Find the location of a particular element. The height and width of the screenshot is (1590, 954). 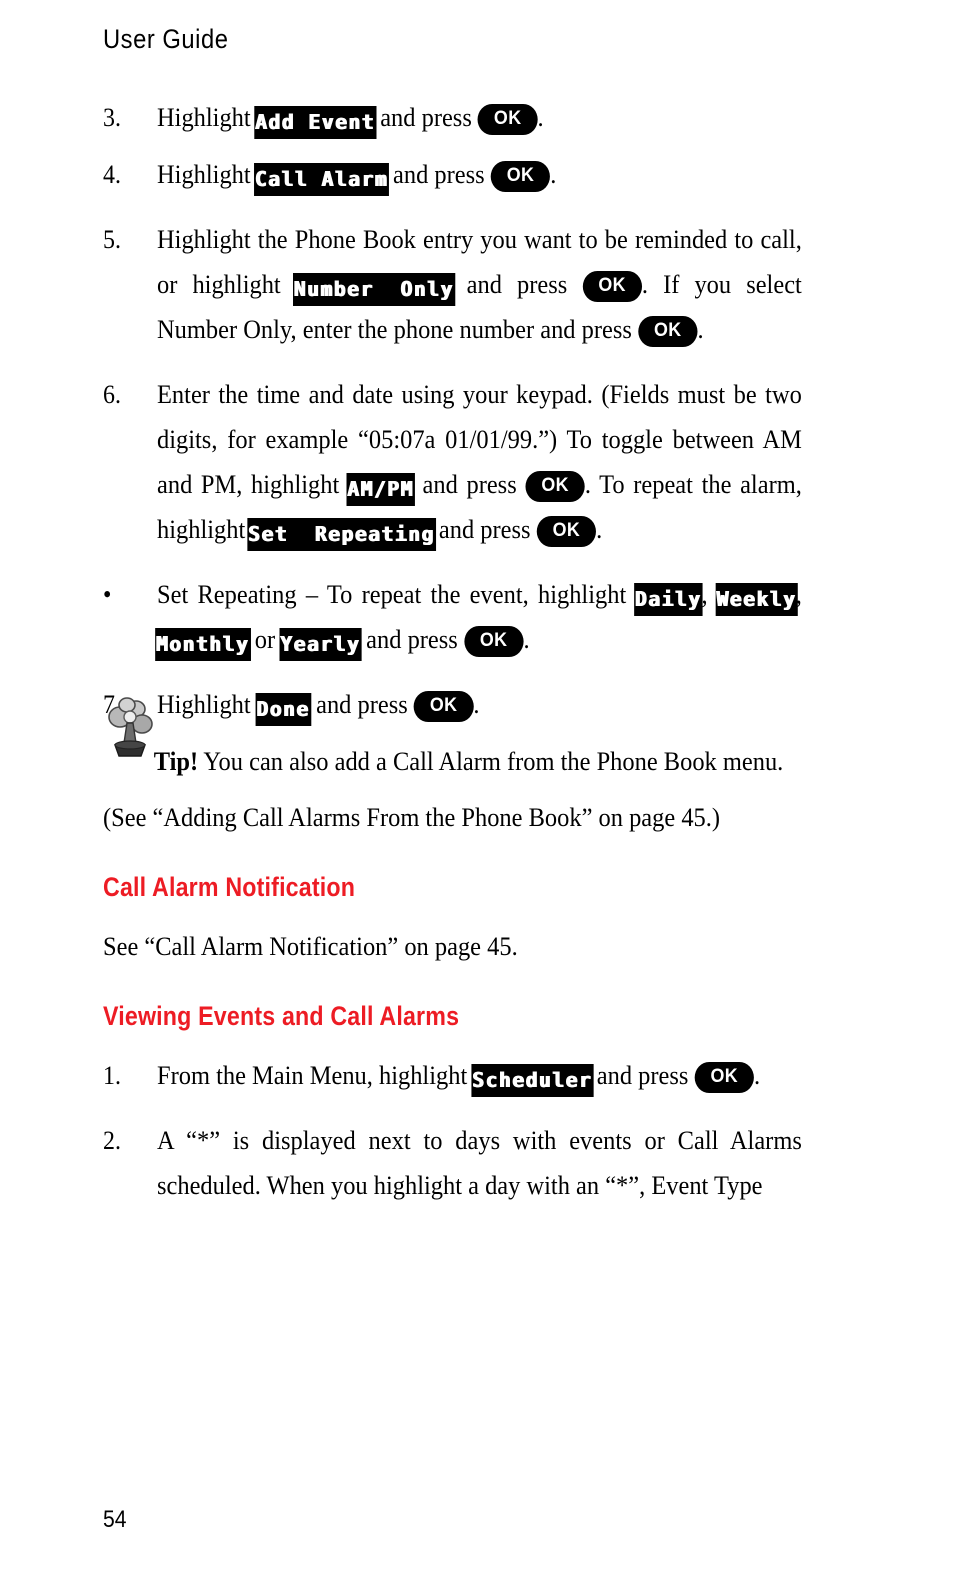

lcd-menu-label: Scheduler is located at coordinates (532, 1080).